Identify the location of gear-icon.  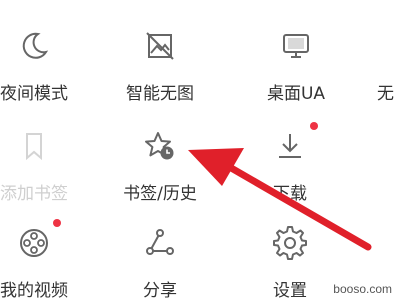
(290, 243).